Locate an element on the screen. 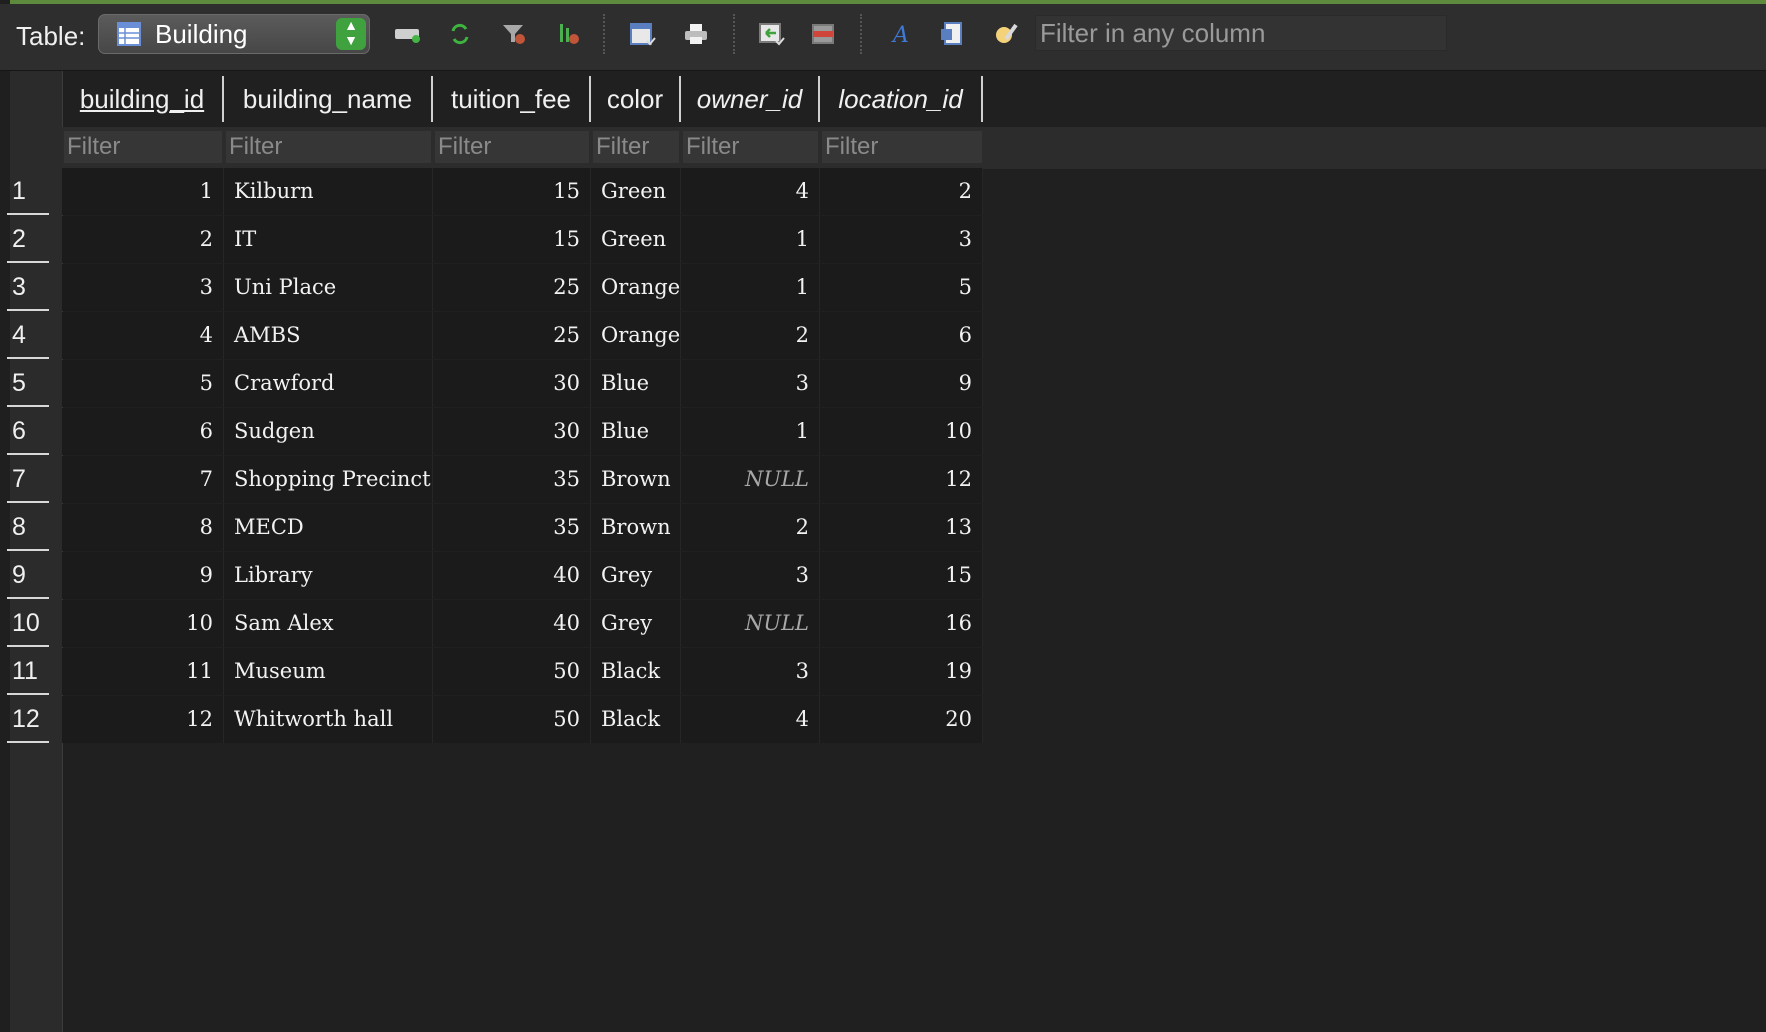 The image size is (1766, 1032). clear-filters-icon is located at coordinates (514, 34).